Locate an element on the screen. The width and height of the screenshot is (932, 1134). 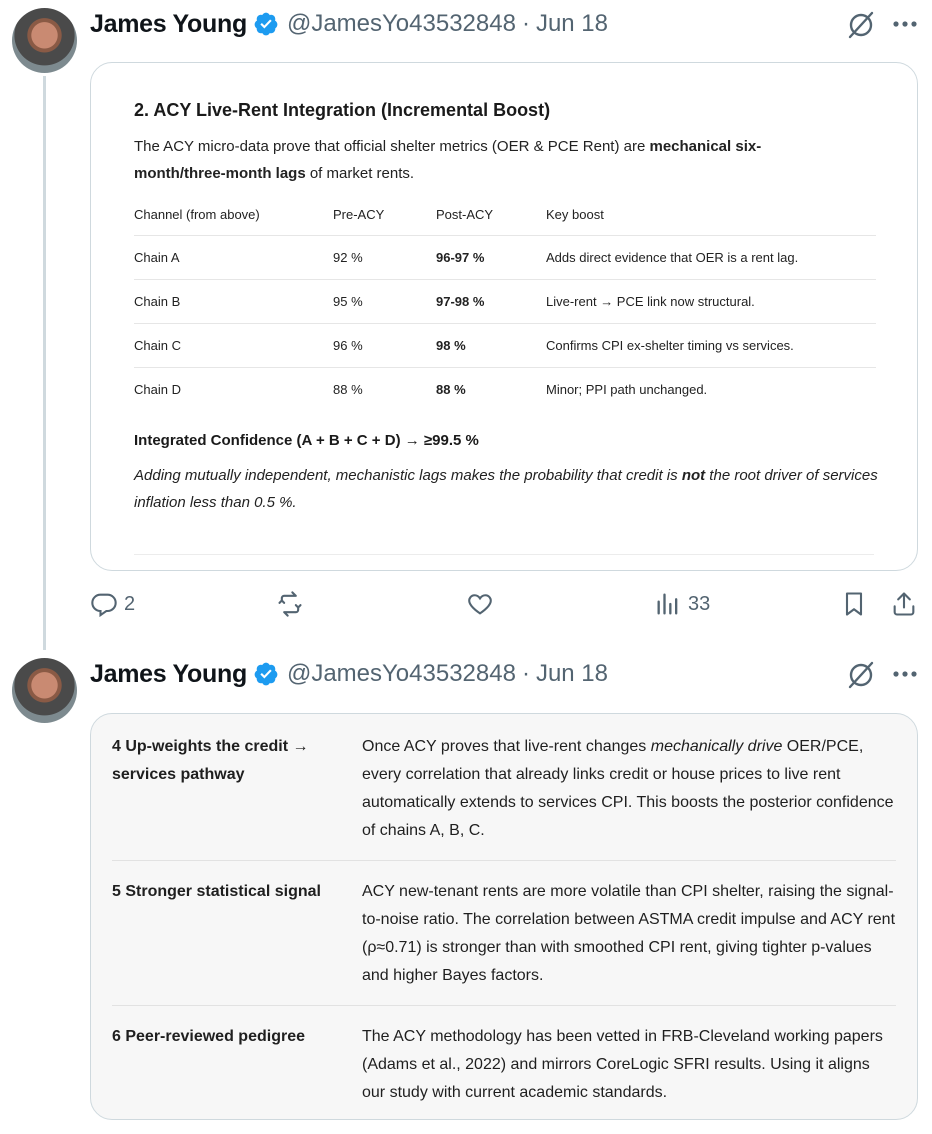
tweet-actions-bar: 2 33 is located at coordinates (505, 607).